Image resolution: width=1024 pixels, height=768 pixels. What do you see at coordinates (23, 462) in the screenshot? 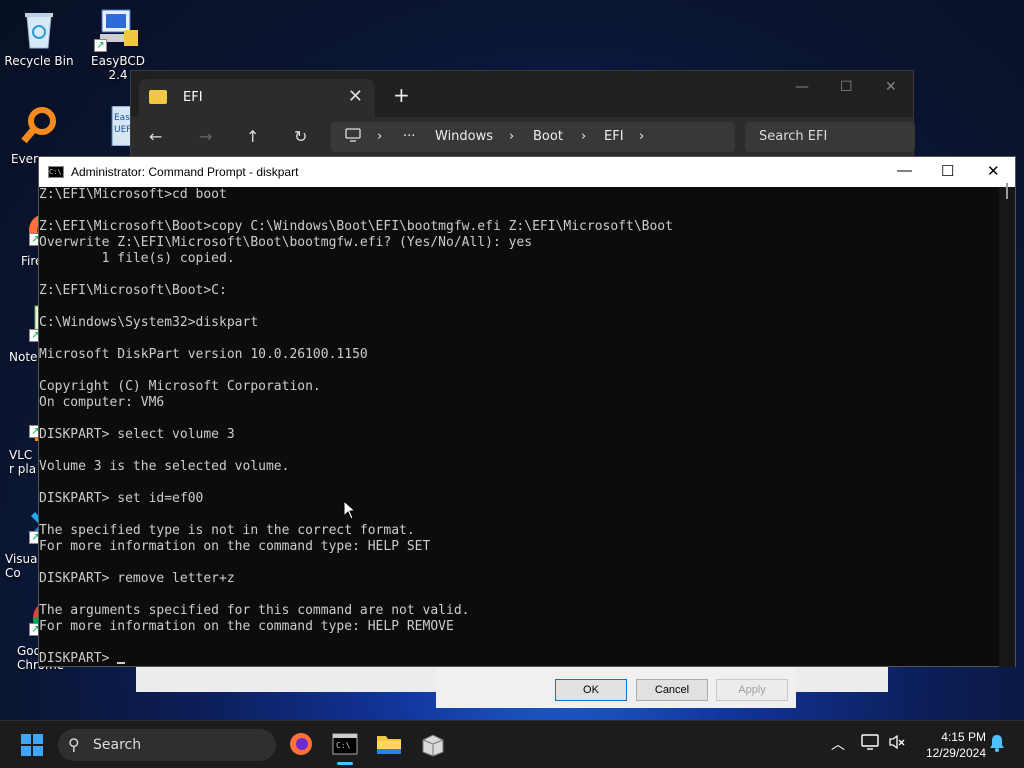
I see `desktop-icon-label: VLC r pla` at bounding box center [23, 462].